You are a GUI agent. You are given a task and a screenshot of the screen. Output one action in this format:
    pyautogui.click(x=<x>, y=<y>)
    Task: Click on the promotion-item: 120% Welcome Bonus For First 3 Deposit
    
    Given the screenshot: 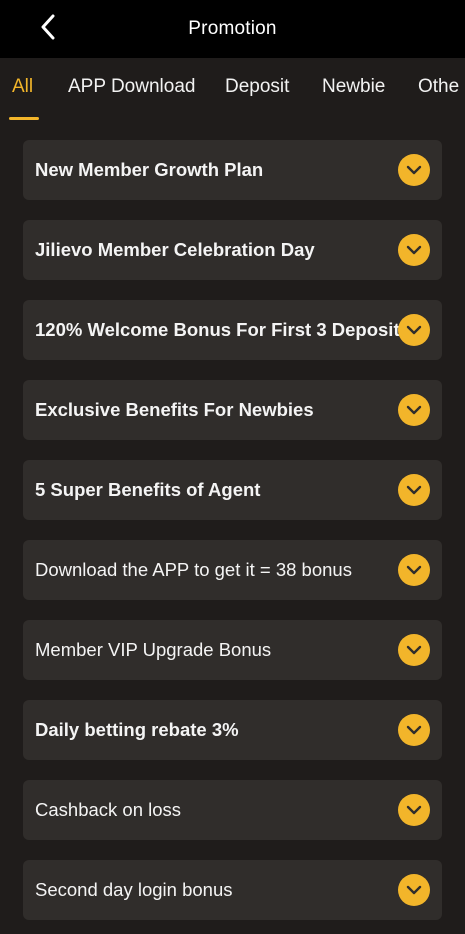 What is the action you would take?
    pyautogui.click(x=232, y=330)
    